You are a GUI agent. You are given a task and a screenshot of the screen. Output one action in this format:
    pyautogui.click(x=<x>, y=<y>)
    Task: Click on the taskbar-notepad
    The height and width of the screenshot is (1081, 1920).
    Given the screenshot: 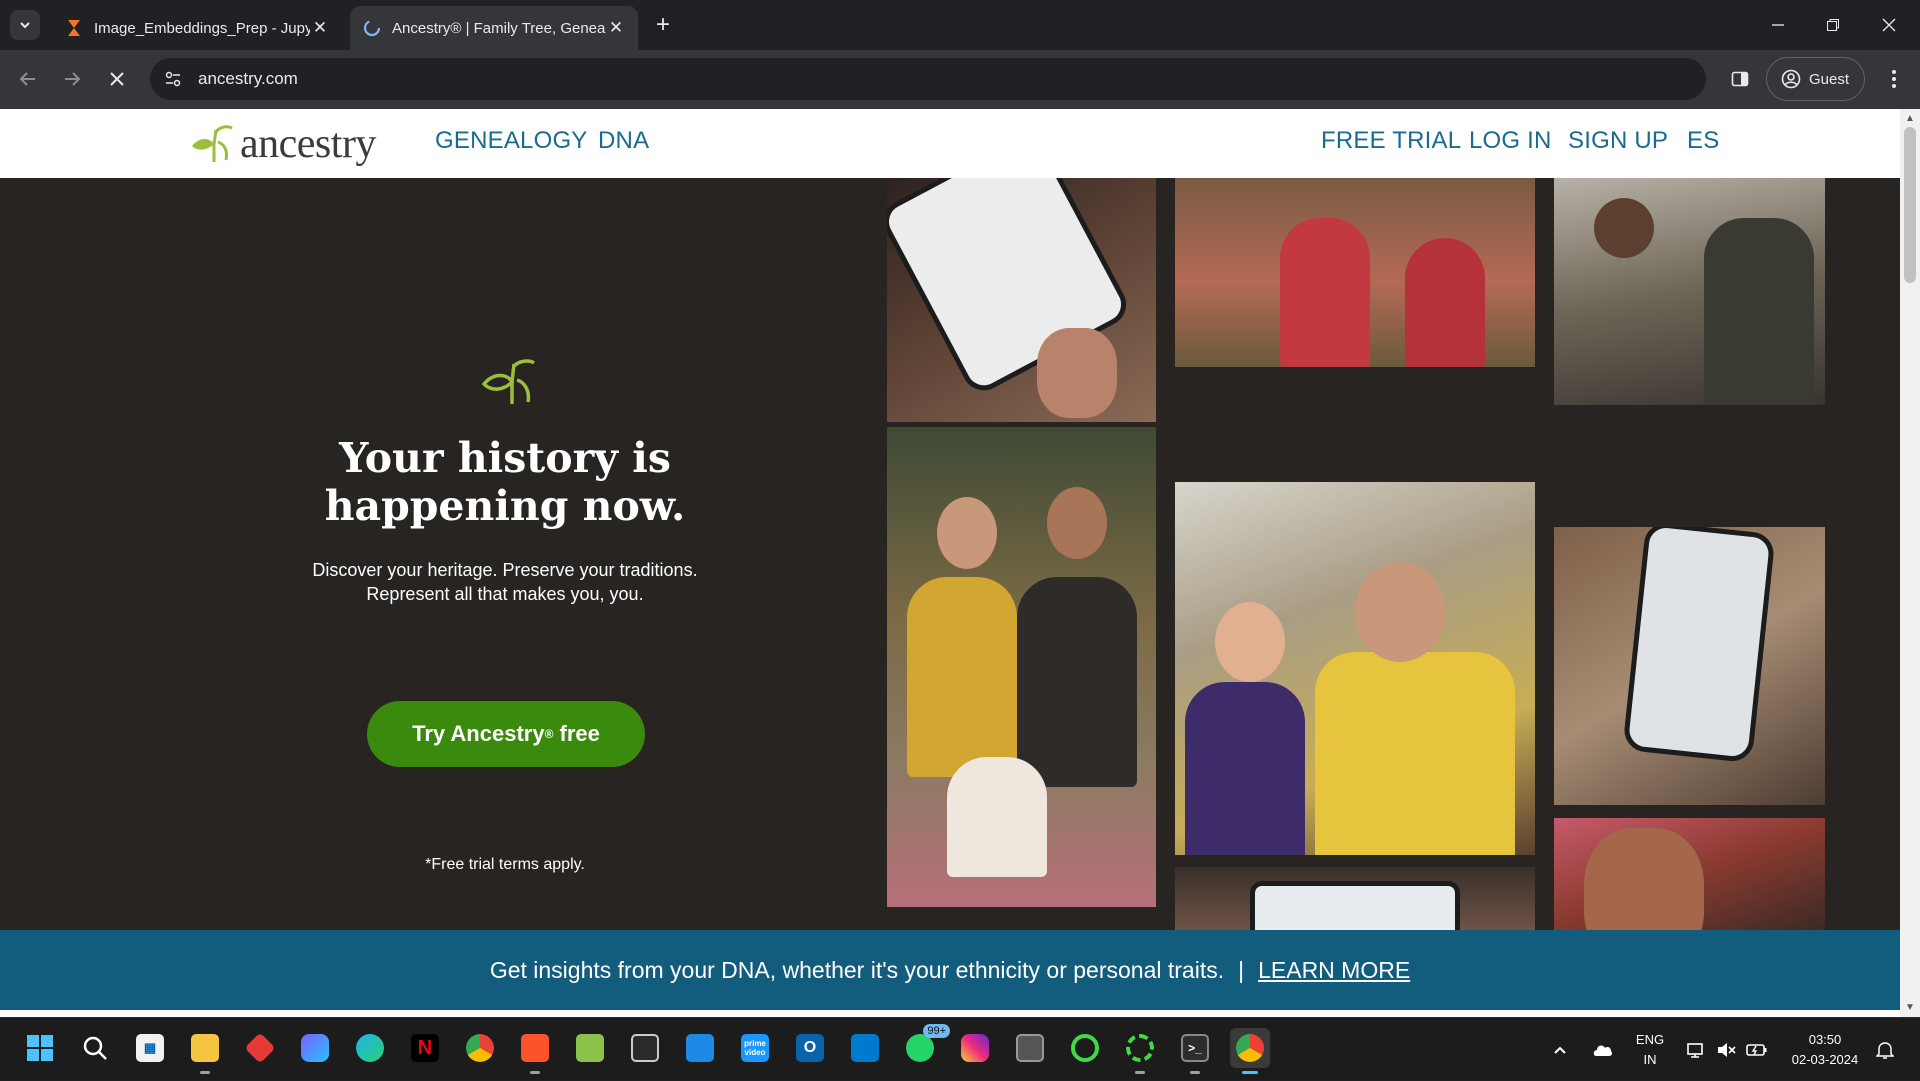 What is the action you would take?
    pyautogui.click(x=590, y=1048)
    